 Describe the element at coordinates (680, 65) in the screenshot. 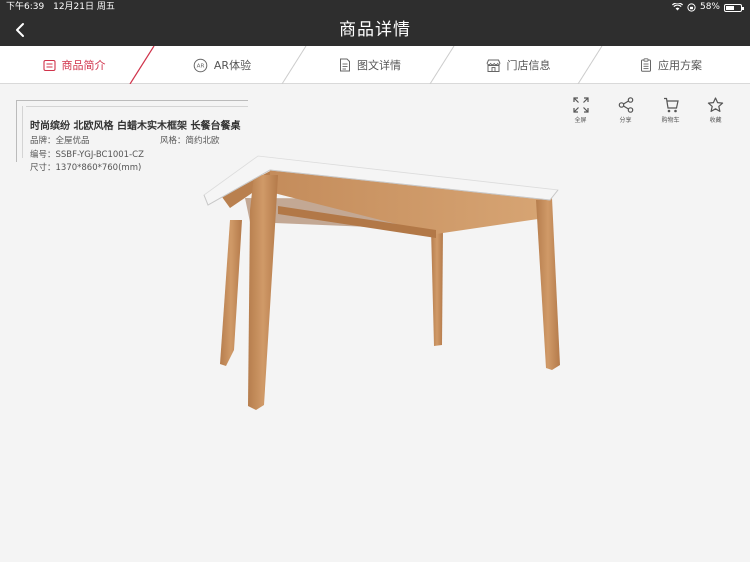

I see `tab-label: 应用方案` at that location.